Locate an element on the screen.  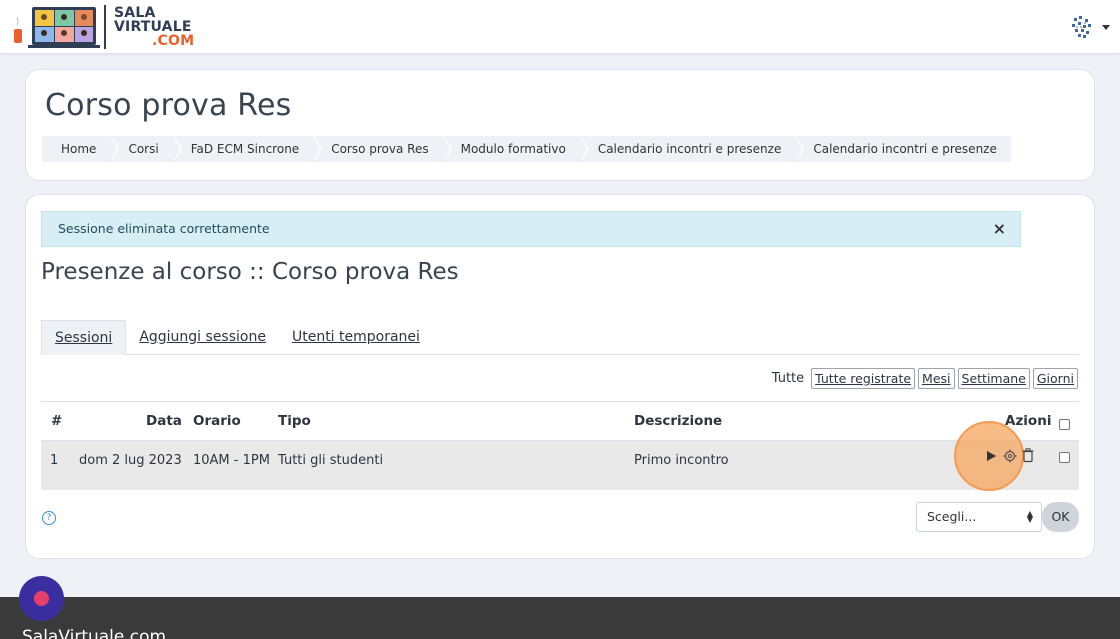
row-checkbox is located at coordinates (1064, 457).